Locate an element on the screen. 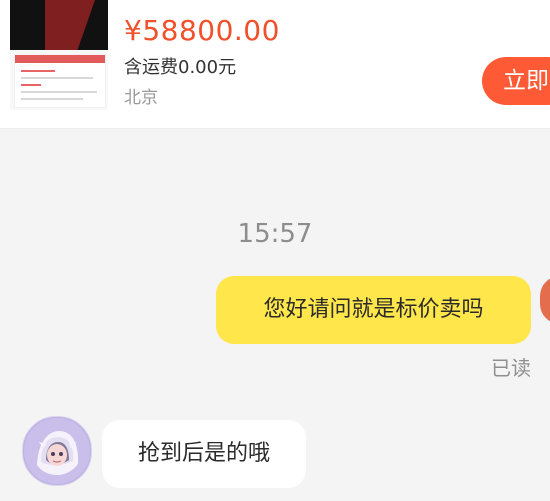 The width and height of the screenshot is (550, 501). product-thumbnail-top is located at coordinates (59, 25).